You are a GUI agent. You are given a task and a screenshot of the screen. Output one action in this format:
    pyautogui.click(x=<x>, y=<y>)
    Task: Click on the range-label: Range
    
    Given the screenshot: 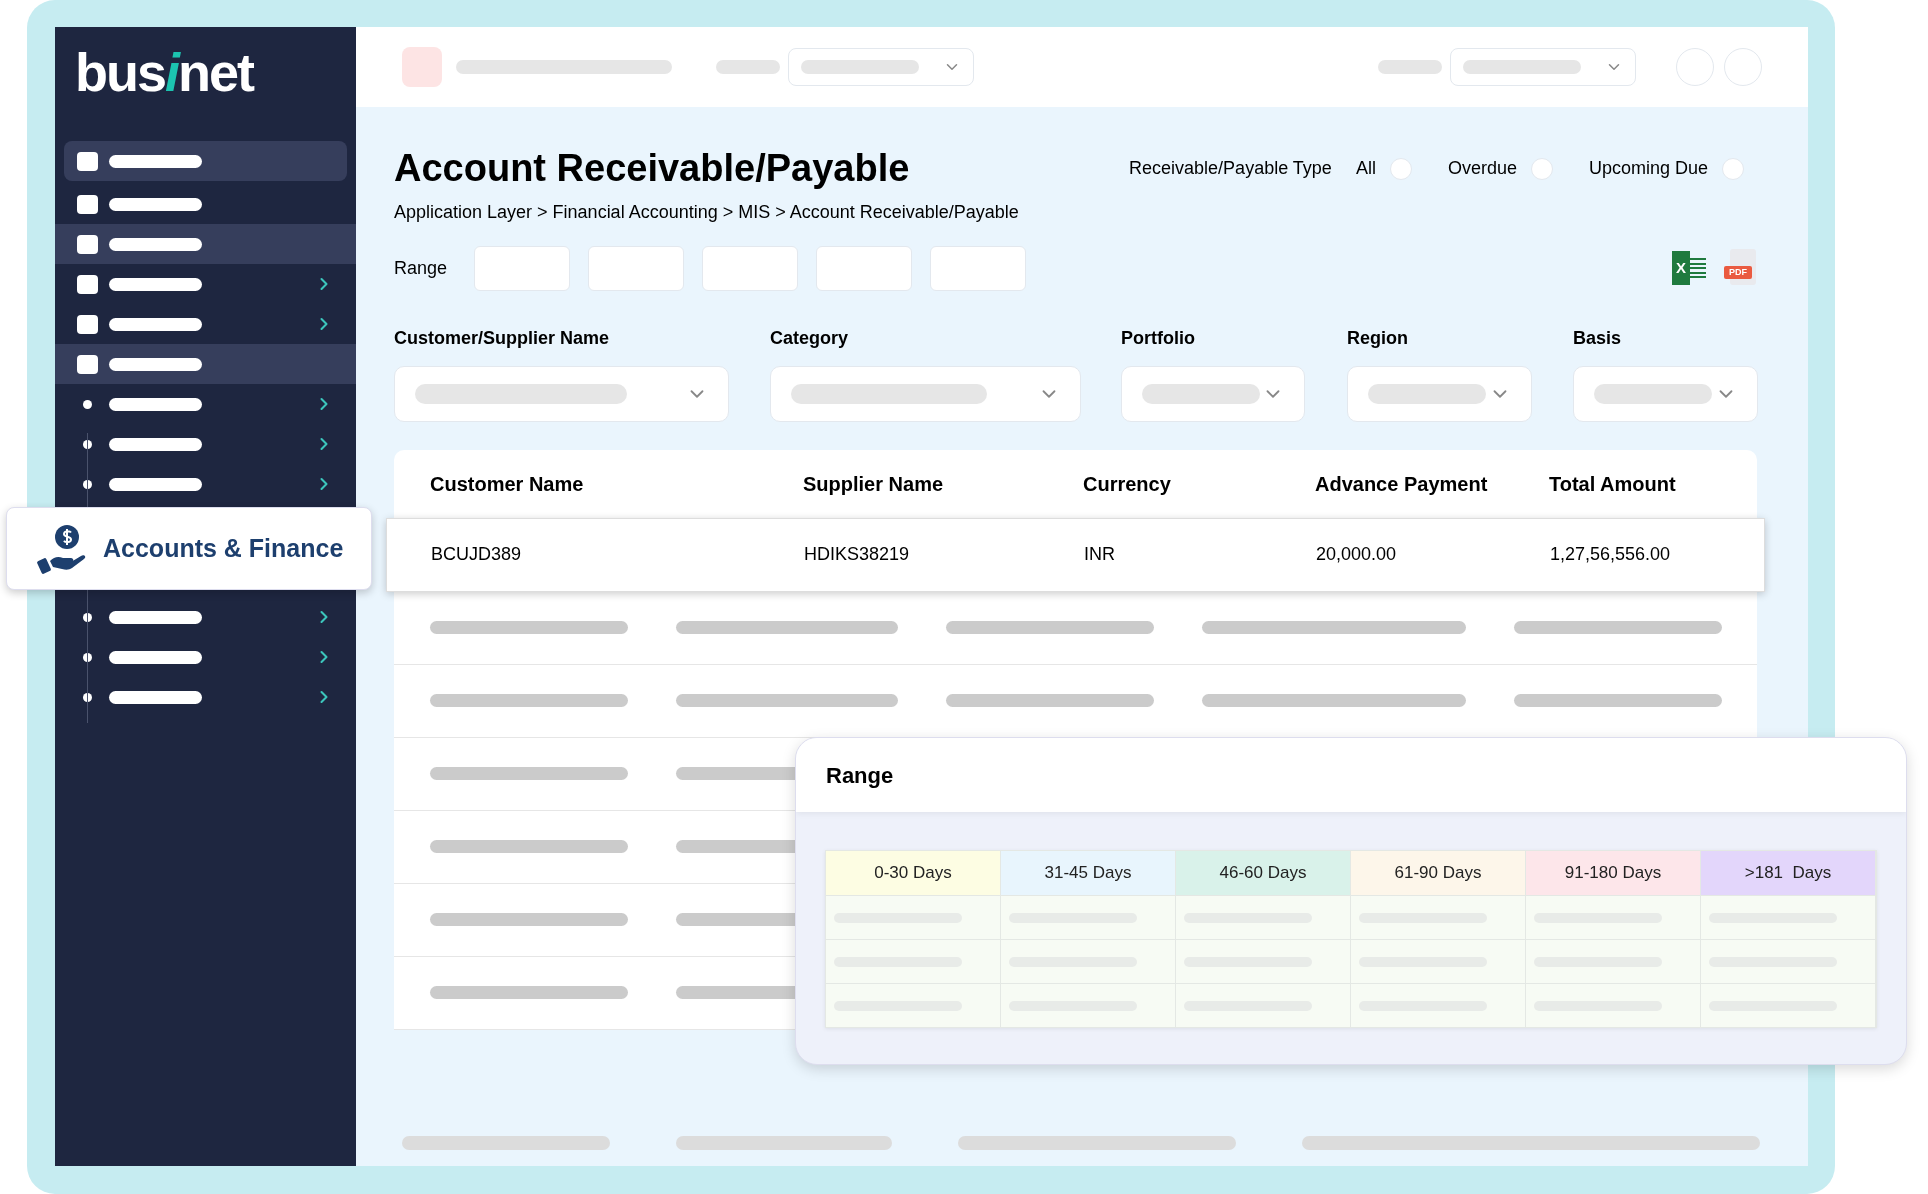 What is the action you would take?
    pyautogui.click(x=421, y=268)
    